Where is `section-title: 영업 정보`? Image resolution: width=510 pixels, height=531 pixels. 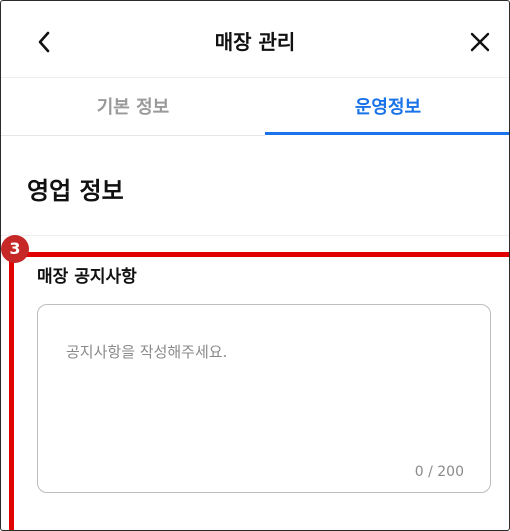 section-title: 영업 정보 is located at coordinates (75, 191).